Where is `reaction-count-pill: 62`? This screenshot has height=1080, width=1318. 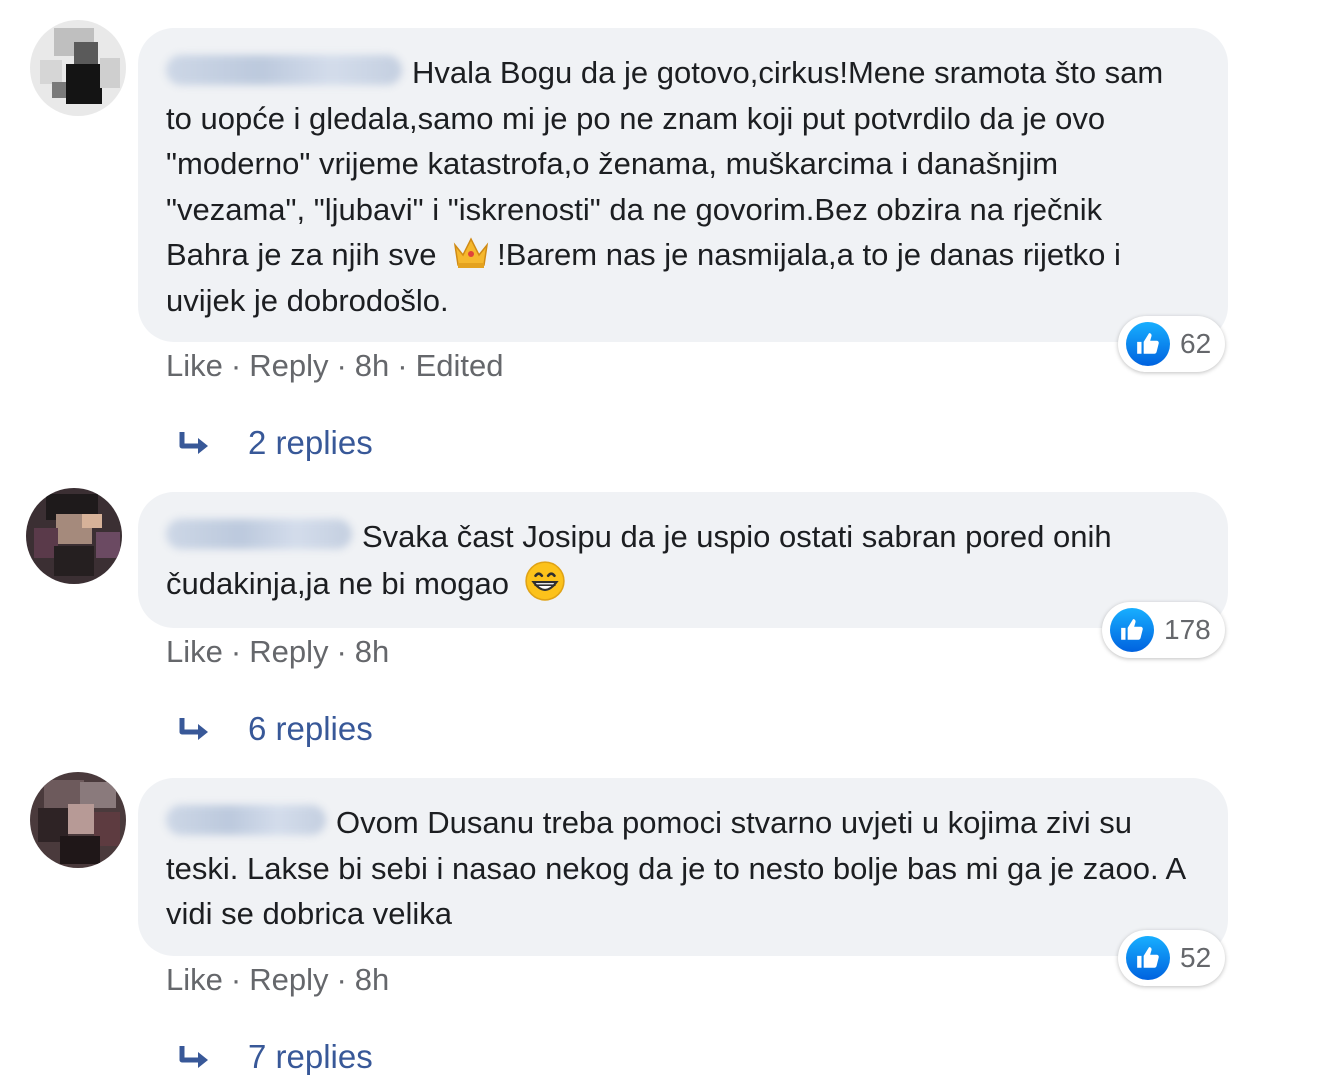
reaction-count-pill: 62 is located at coordinates (1172, 344).